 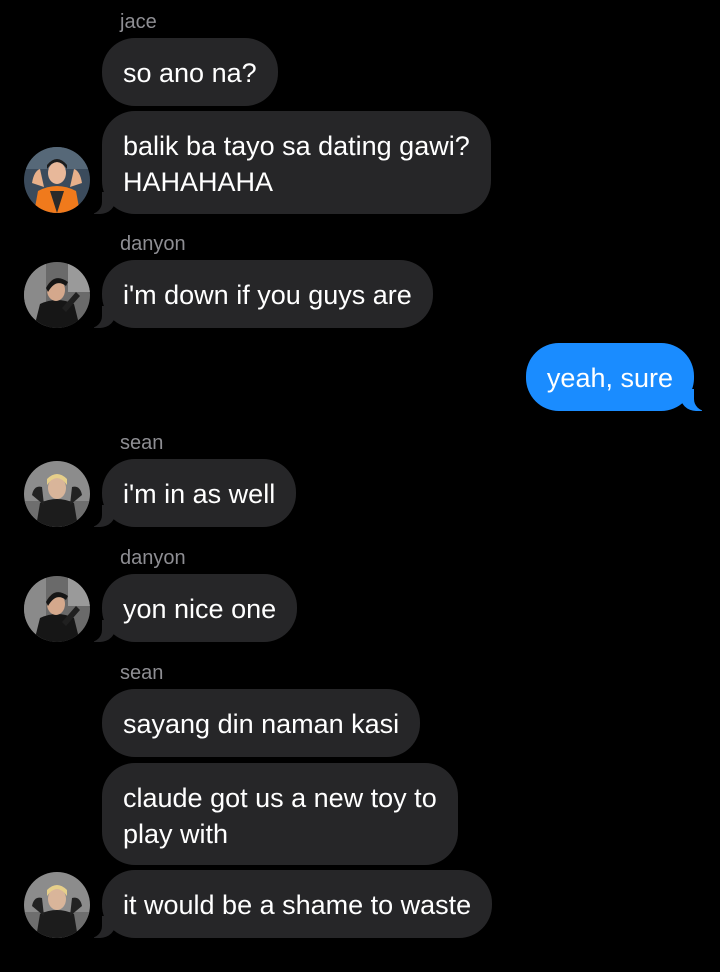 I want to click on message-bubble: i'm in as well, so click(x=193, y=493).